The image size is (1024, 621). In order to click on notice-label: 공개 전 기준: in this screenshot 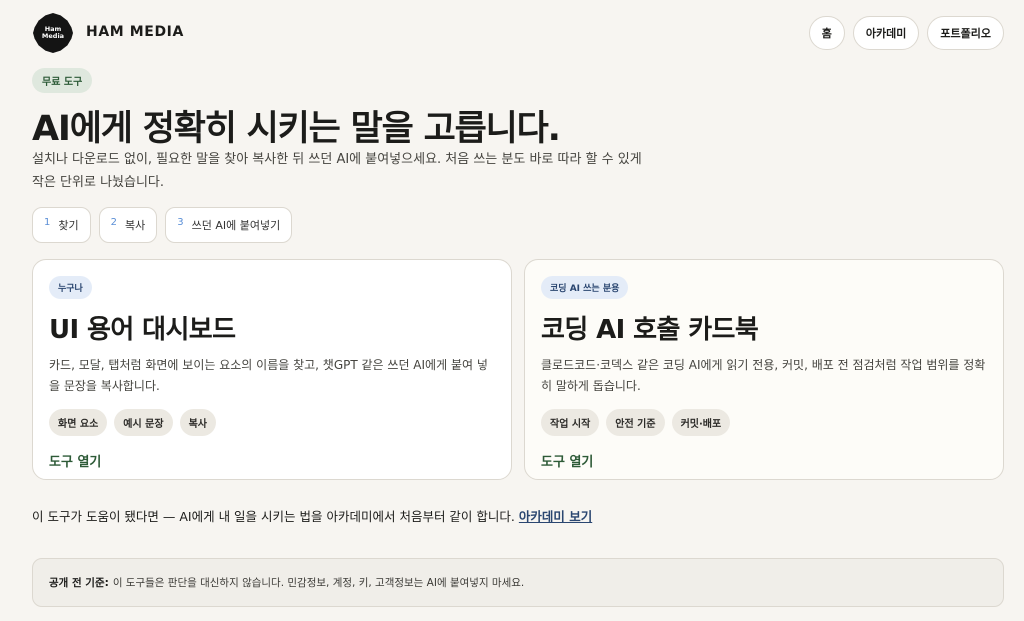, I will do `click(79, 583)`.